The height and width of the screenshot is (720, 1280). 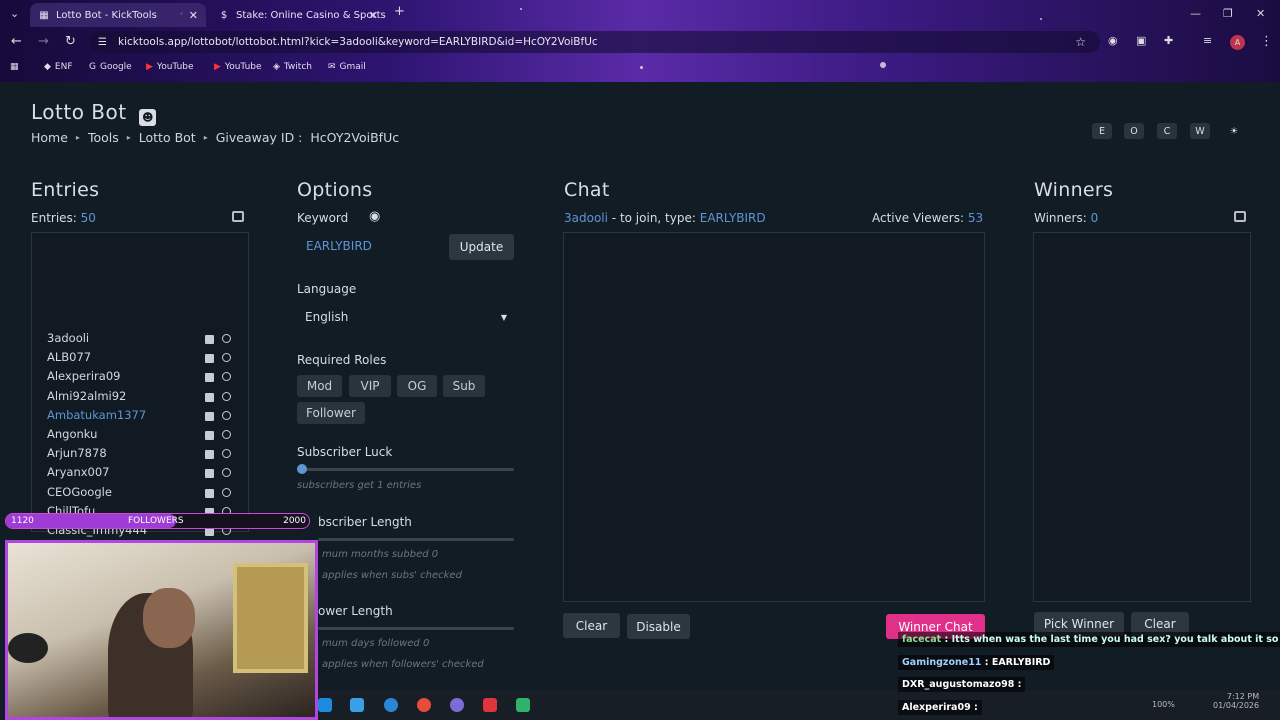 I want to click on theme-o-button: O, so click(x=1134, y=131).